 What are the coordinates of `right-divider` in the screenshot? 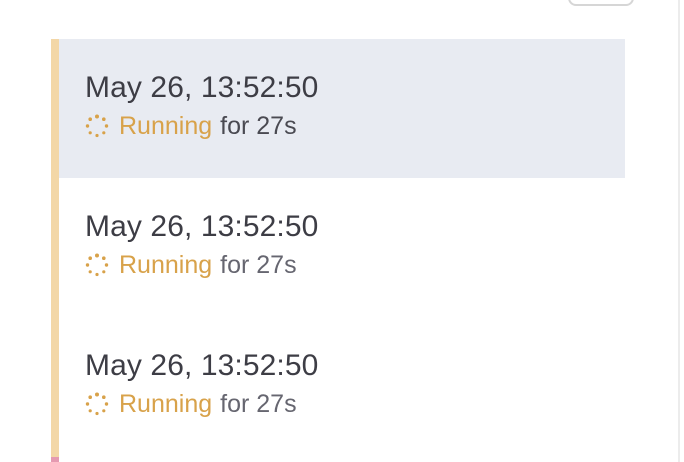 It's located at (679, 231).